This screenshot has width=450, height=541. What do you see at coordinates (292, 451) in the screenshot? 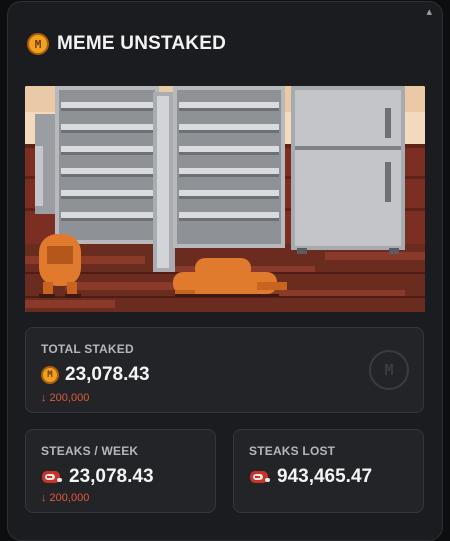
I see `steaks-lost-label: STEAKS LOST` at bounding box center [292, 451].